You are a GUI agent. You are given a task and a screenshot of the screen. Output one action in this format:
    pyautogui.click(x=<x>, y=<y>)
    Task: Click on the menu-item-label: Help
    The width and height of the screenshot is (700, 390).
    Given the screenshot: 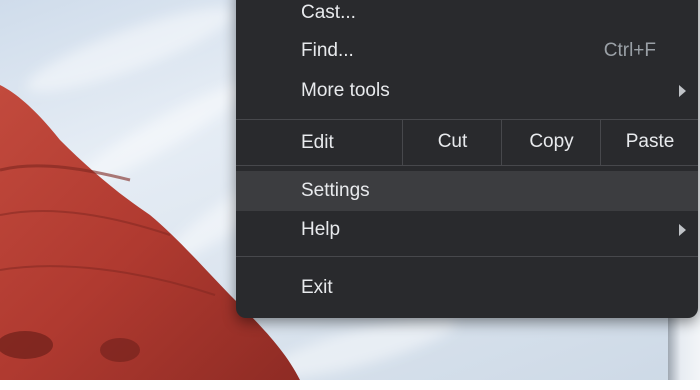 What is the action you would take?
    pyautogui.click(x=321, y=229)
    